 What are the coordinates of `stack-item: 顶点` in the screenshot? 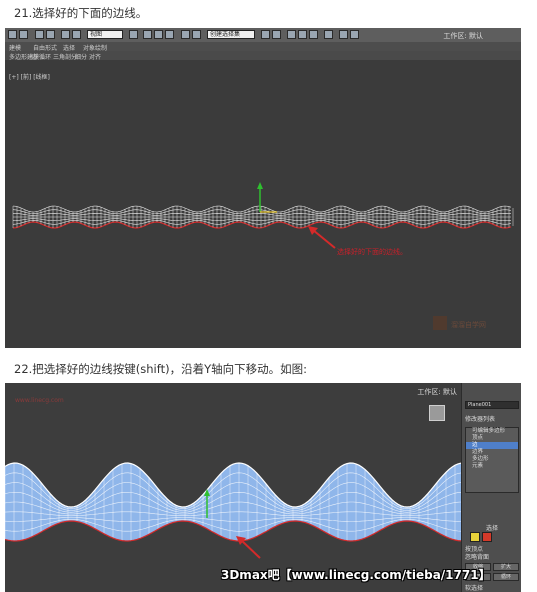 It's located at (492, 438).